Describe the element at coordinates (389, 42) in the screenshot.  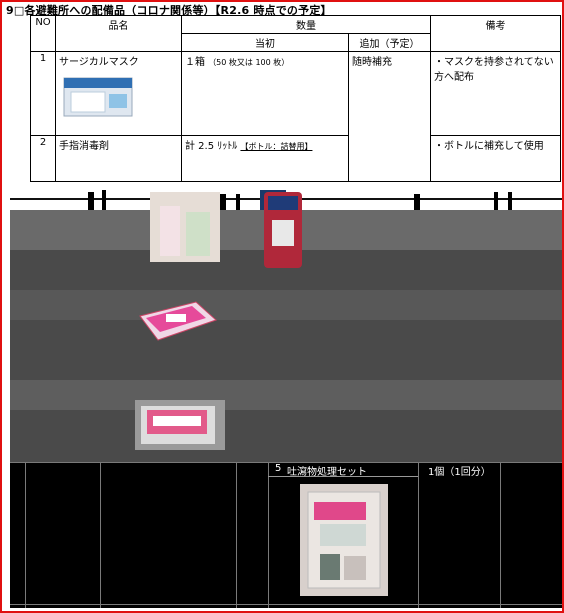
I see `header-additional: 追加（予定）` at that location.